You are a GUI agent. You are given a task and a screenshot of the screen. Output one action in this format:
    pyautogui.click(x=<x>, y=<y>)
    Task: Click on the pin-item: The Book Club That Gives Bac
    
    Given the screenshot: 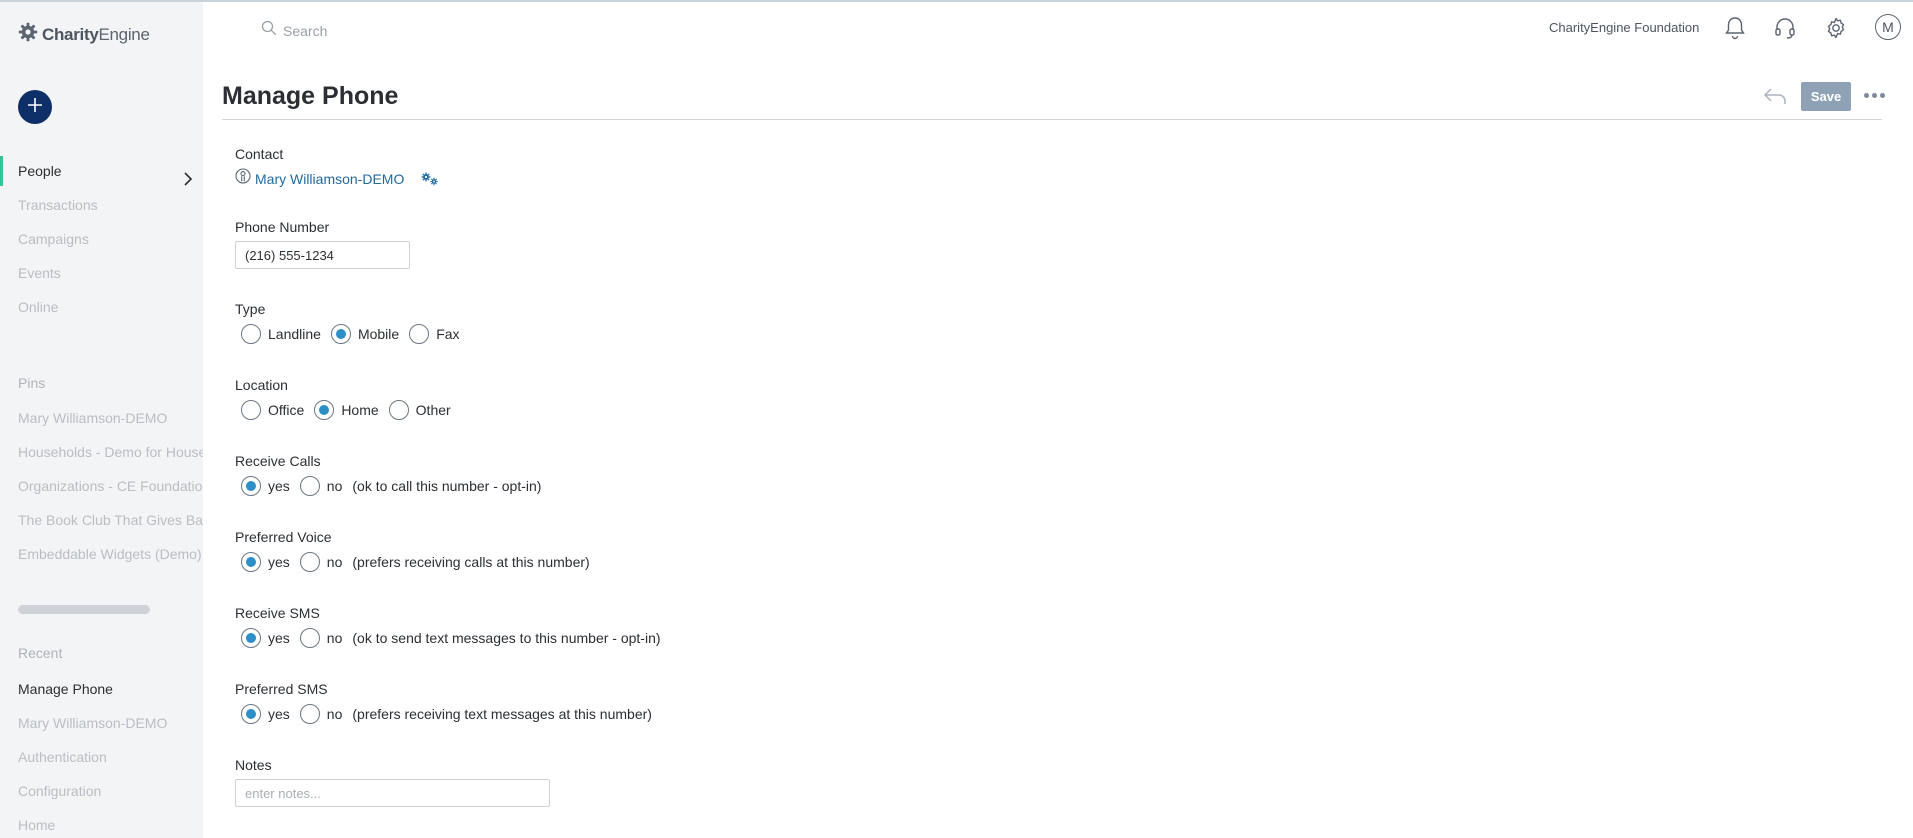 What is the action you would take?
    pyautogui.click(x=101, y=520)
    